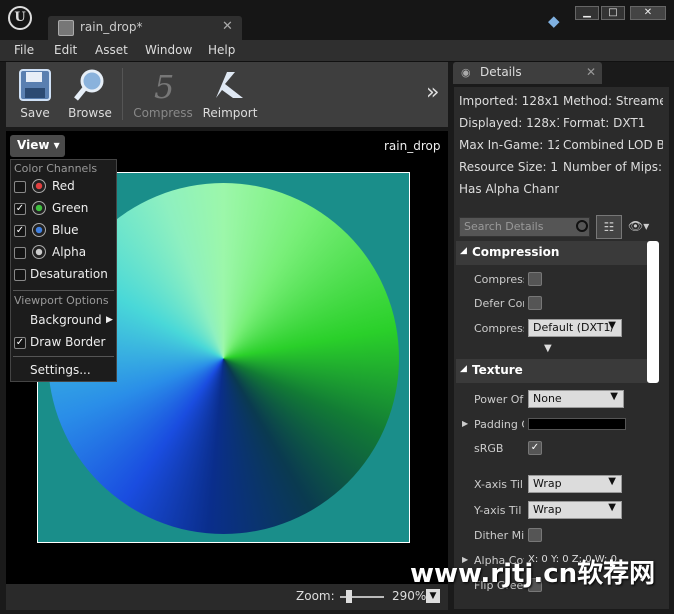 This screenshot has width=674, height=614. Describe the element at coordinates (547, 509) in the screenshot. I see `y-tiling-value: Wrap` at that location.